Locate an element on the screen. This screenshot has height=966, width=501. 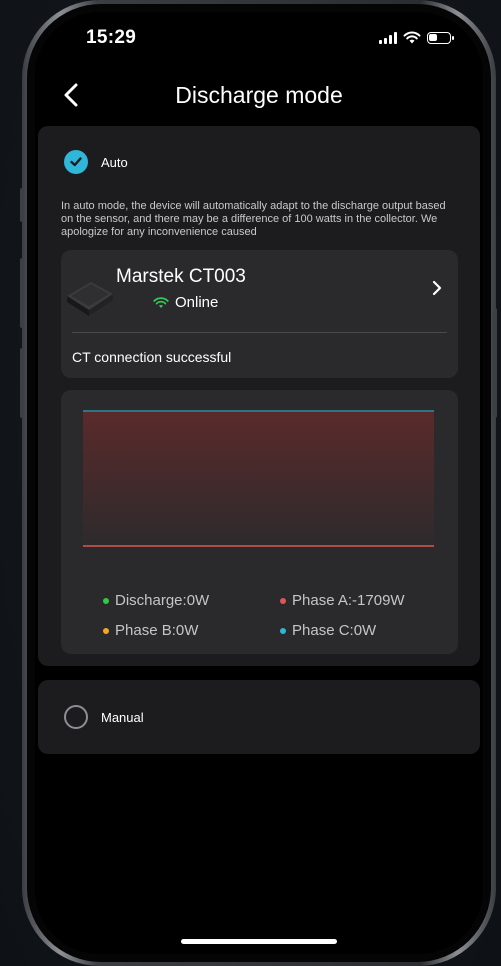
manual-radio-empty-icon is located at coordinates (76, 717).